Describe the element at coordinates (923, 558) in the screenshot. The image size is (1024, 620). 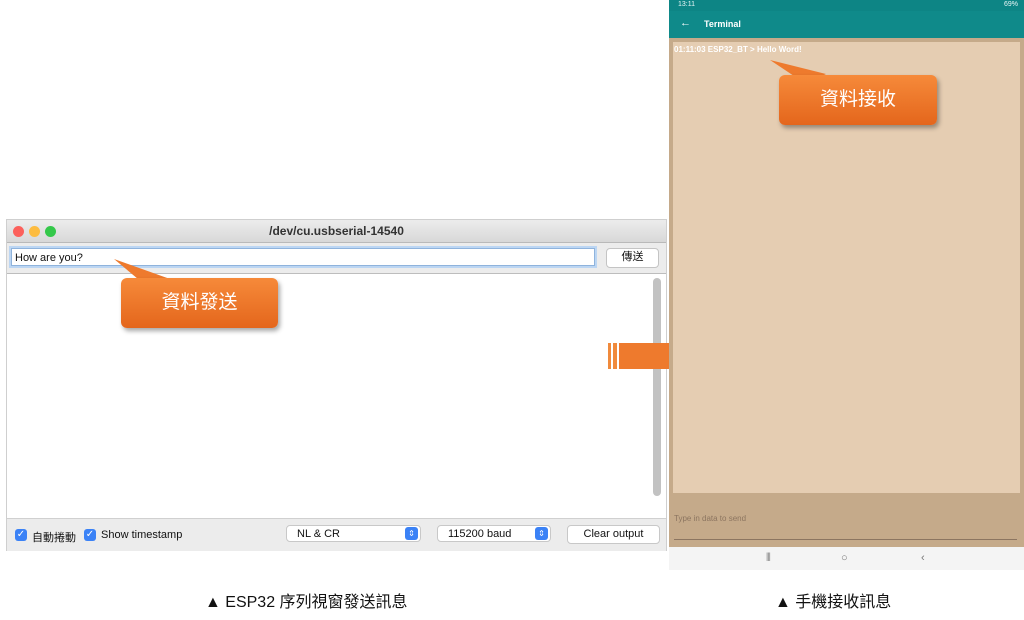
I see `back-nav-icon: ‹` at that location.